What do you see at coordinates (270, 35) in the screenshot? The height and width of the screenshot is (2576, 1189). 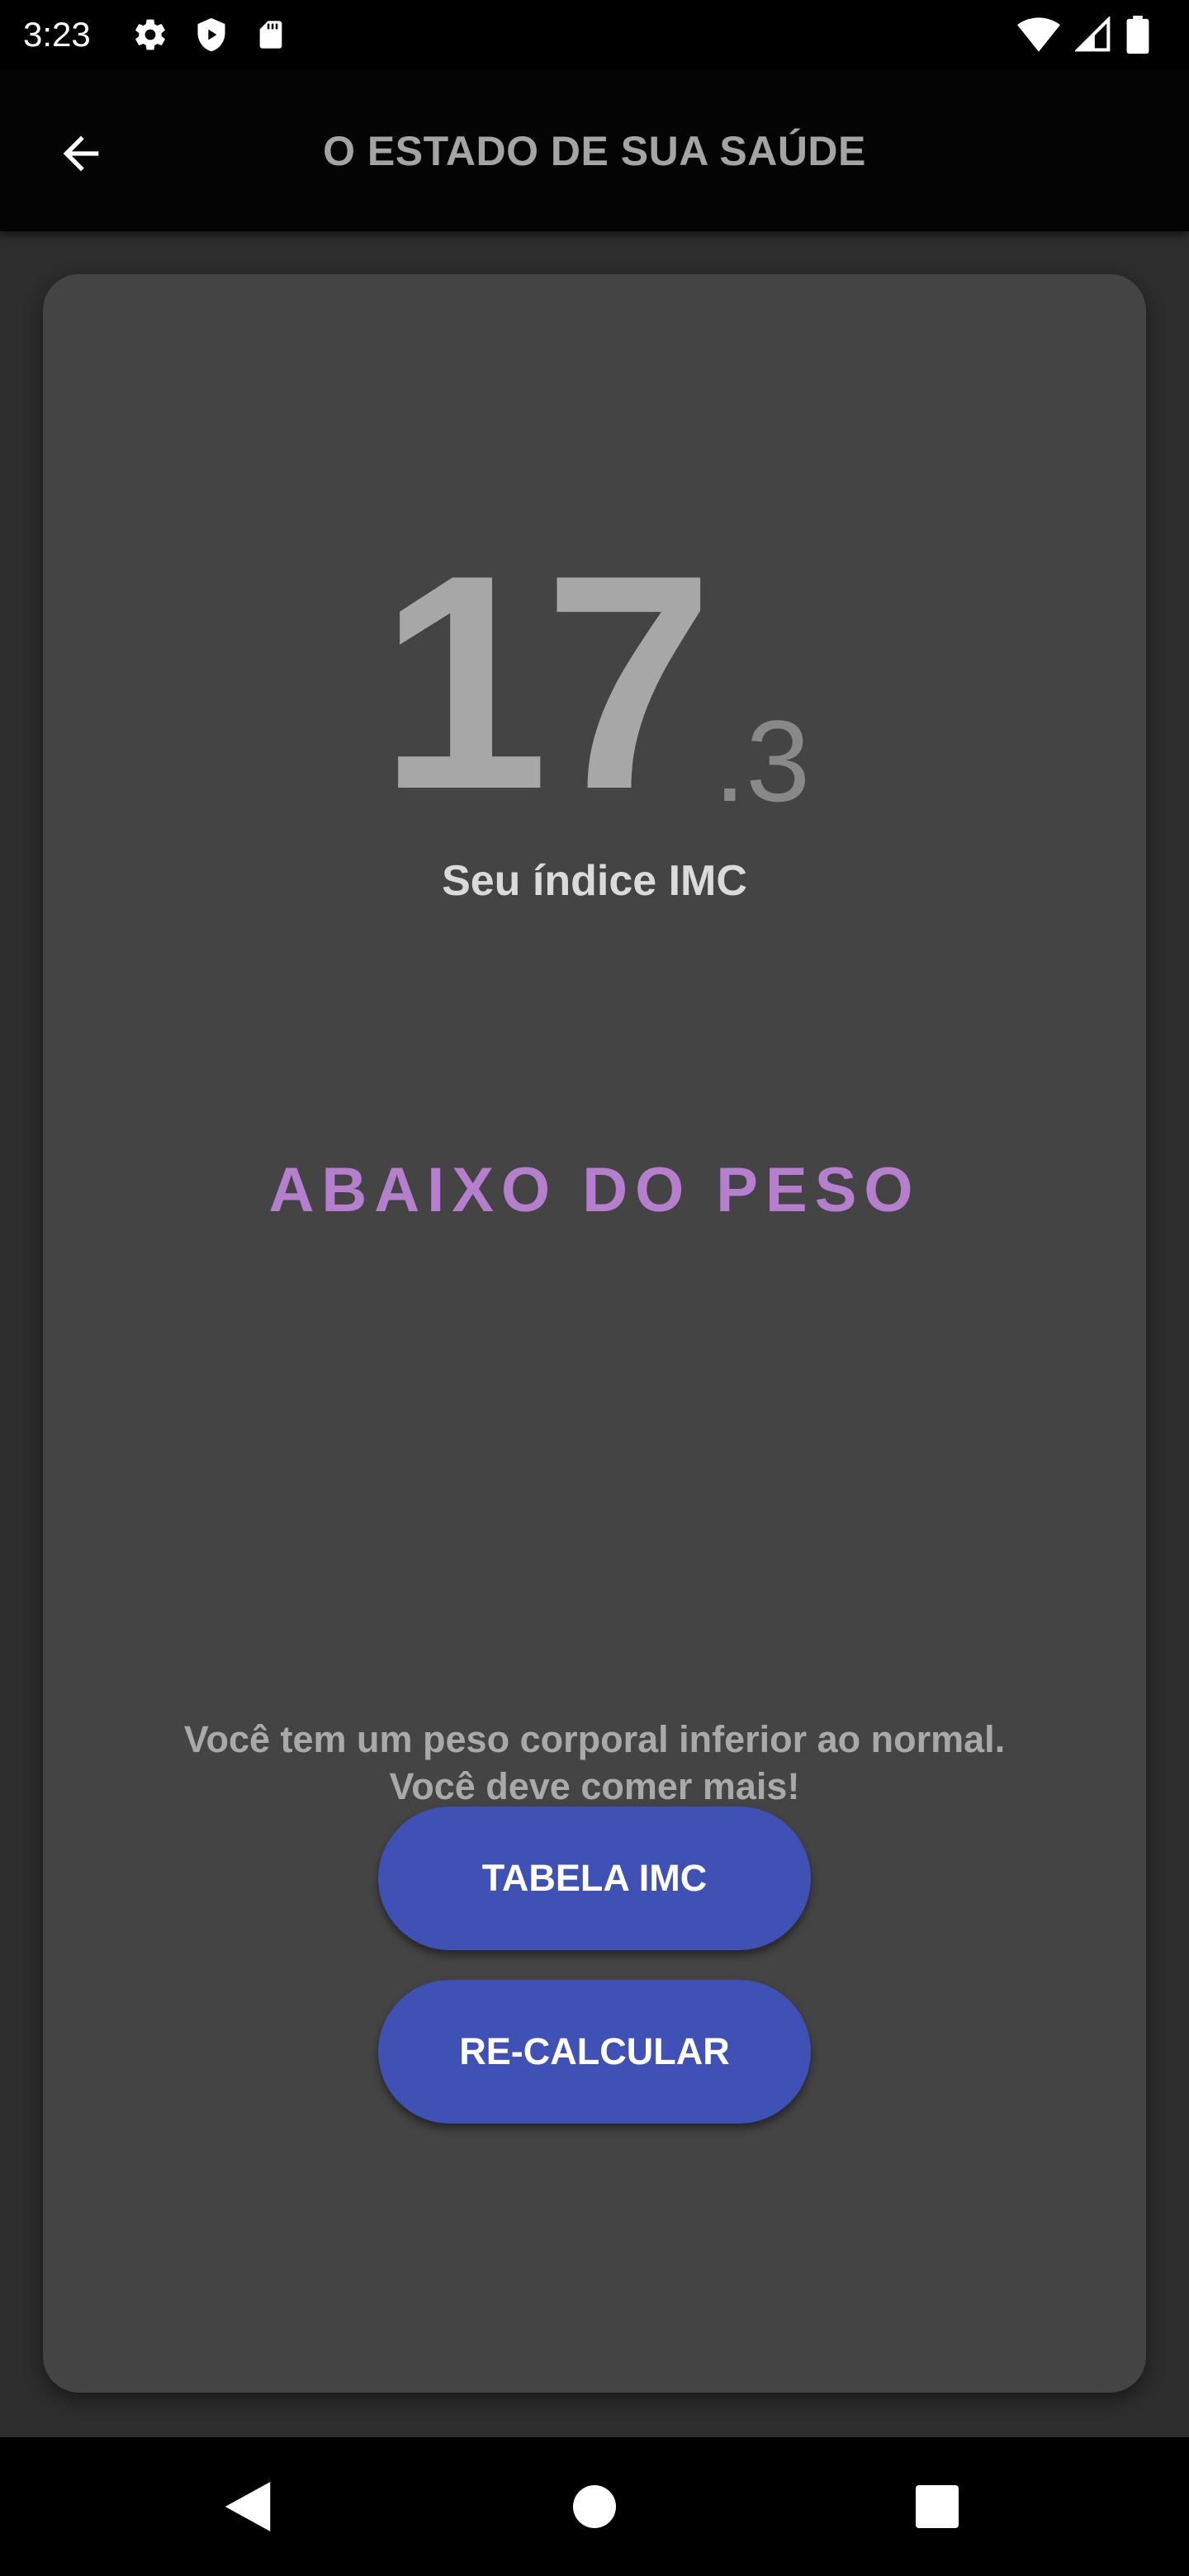 I see `sd-card-icon` at bounding box center [270, 35].